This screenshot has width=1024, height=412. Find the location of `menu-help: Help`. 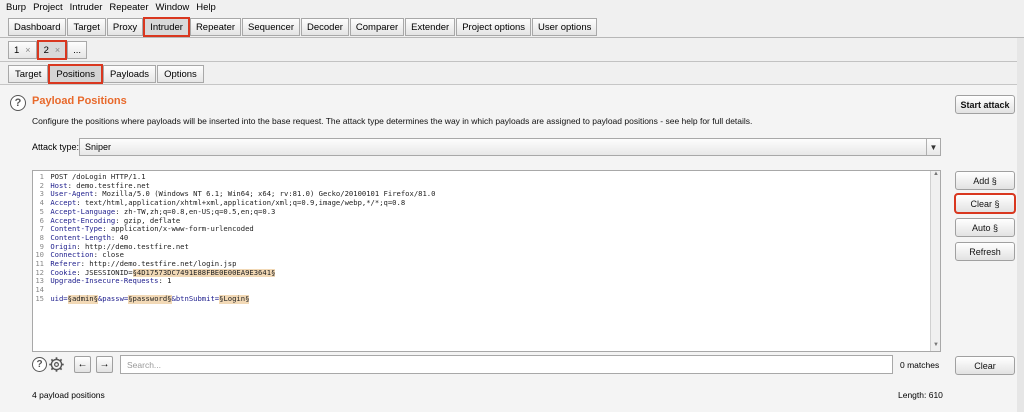

menu-help: Help is located at coordinates (206, 7).